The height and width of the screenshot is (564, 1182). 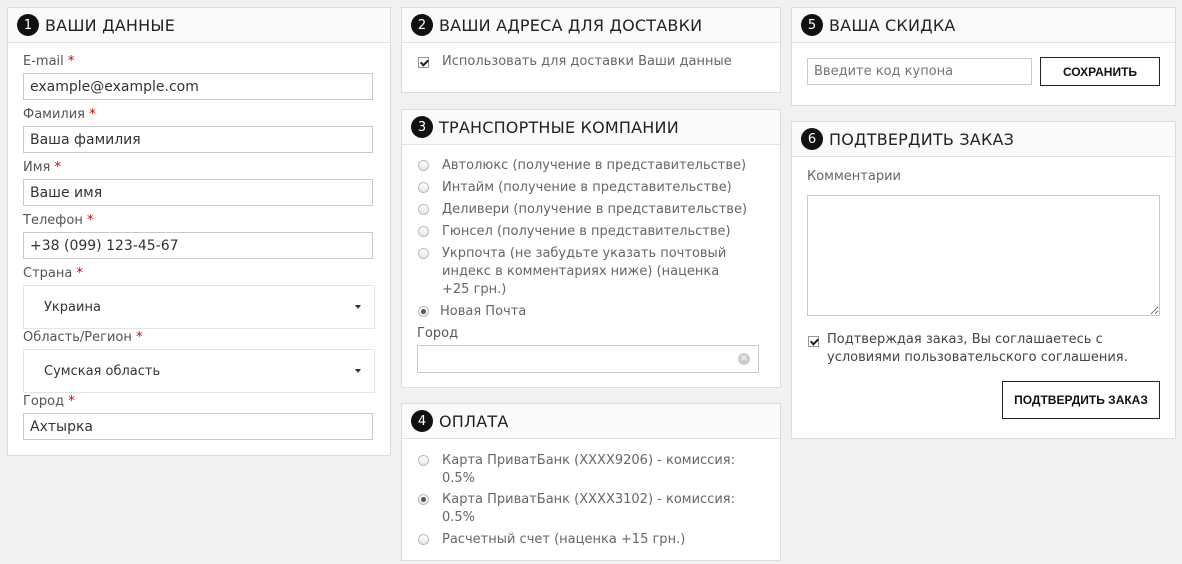 What do you see at coordinates (813, 341) in the screenshot?
I see `agree-checkbox` at bounding box center [813, 341].